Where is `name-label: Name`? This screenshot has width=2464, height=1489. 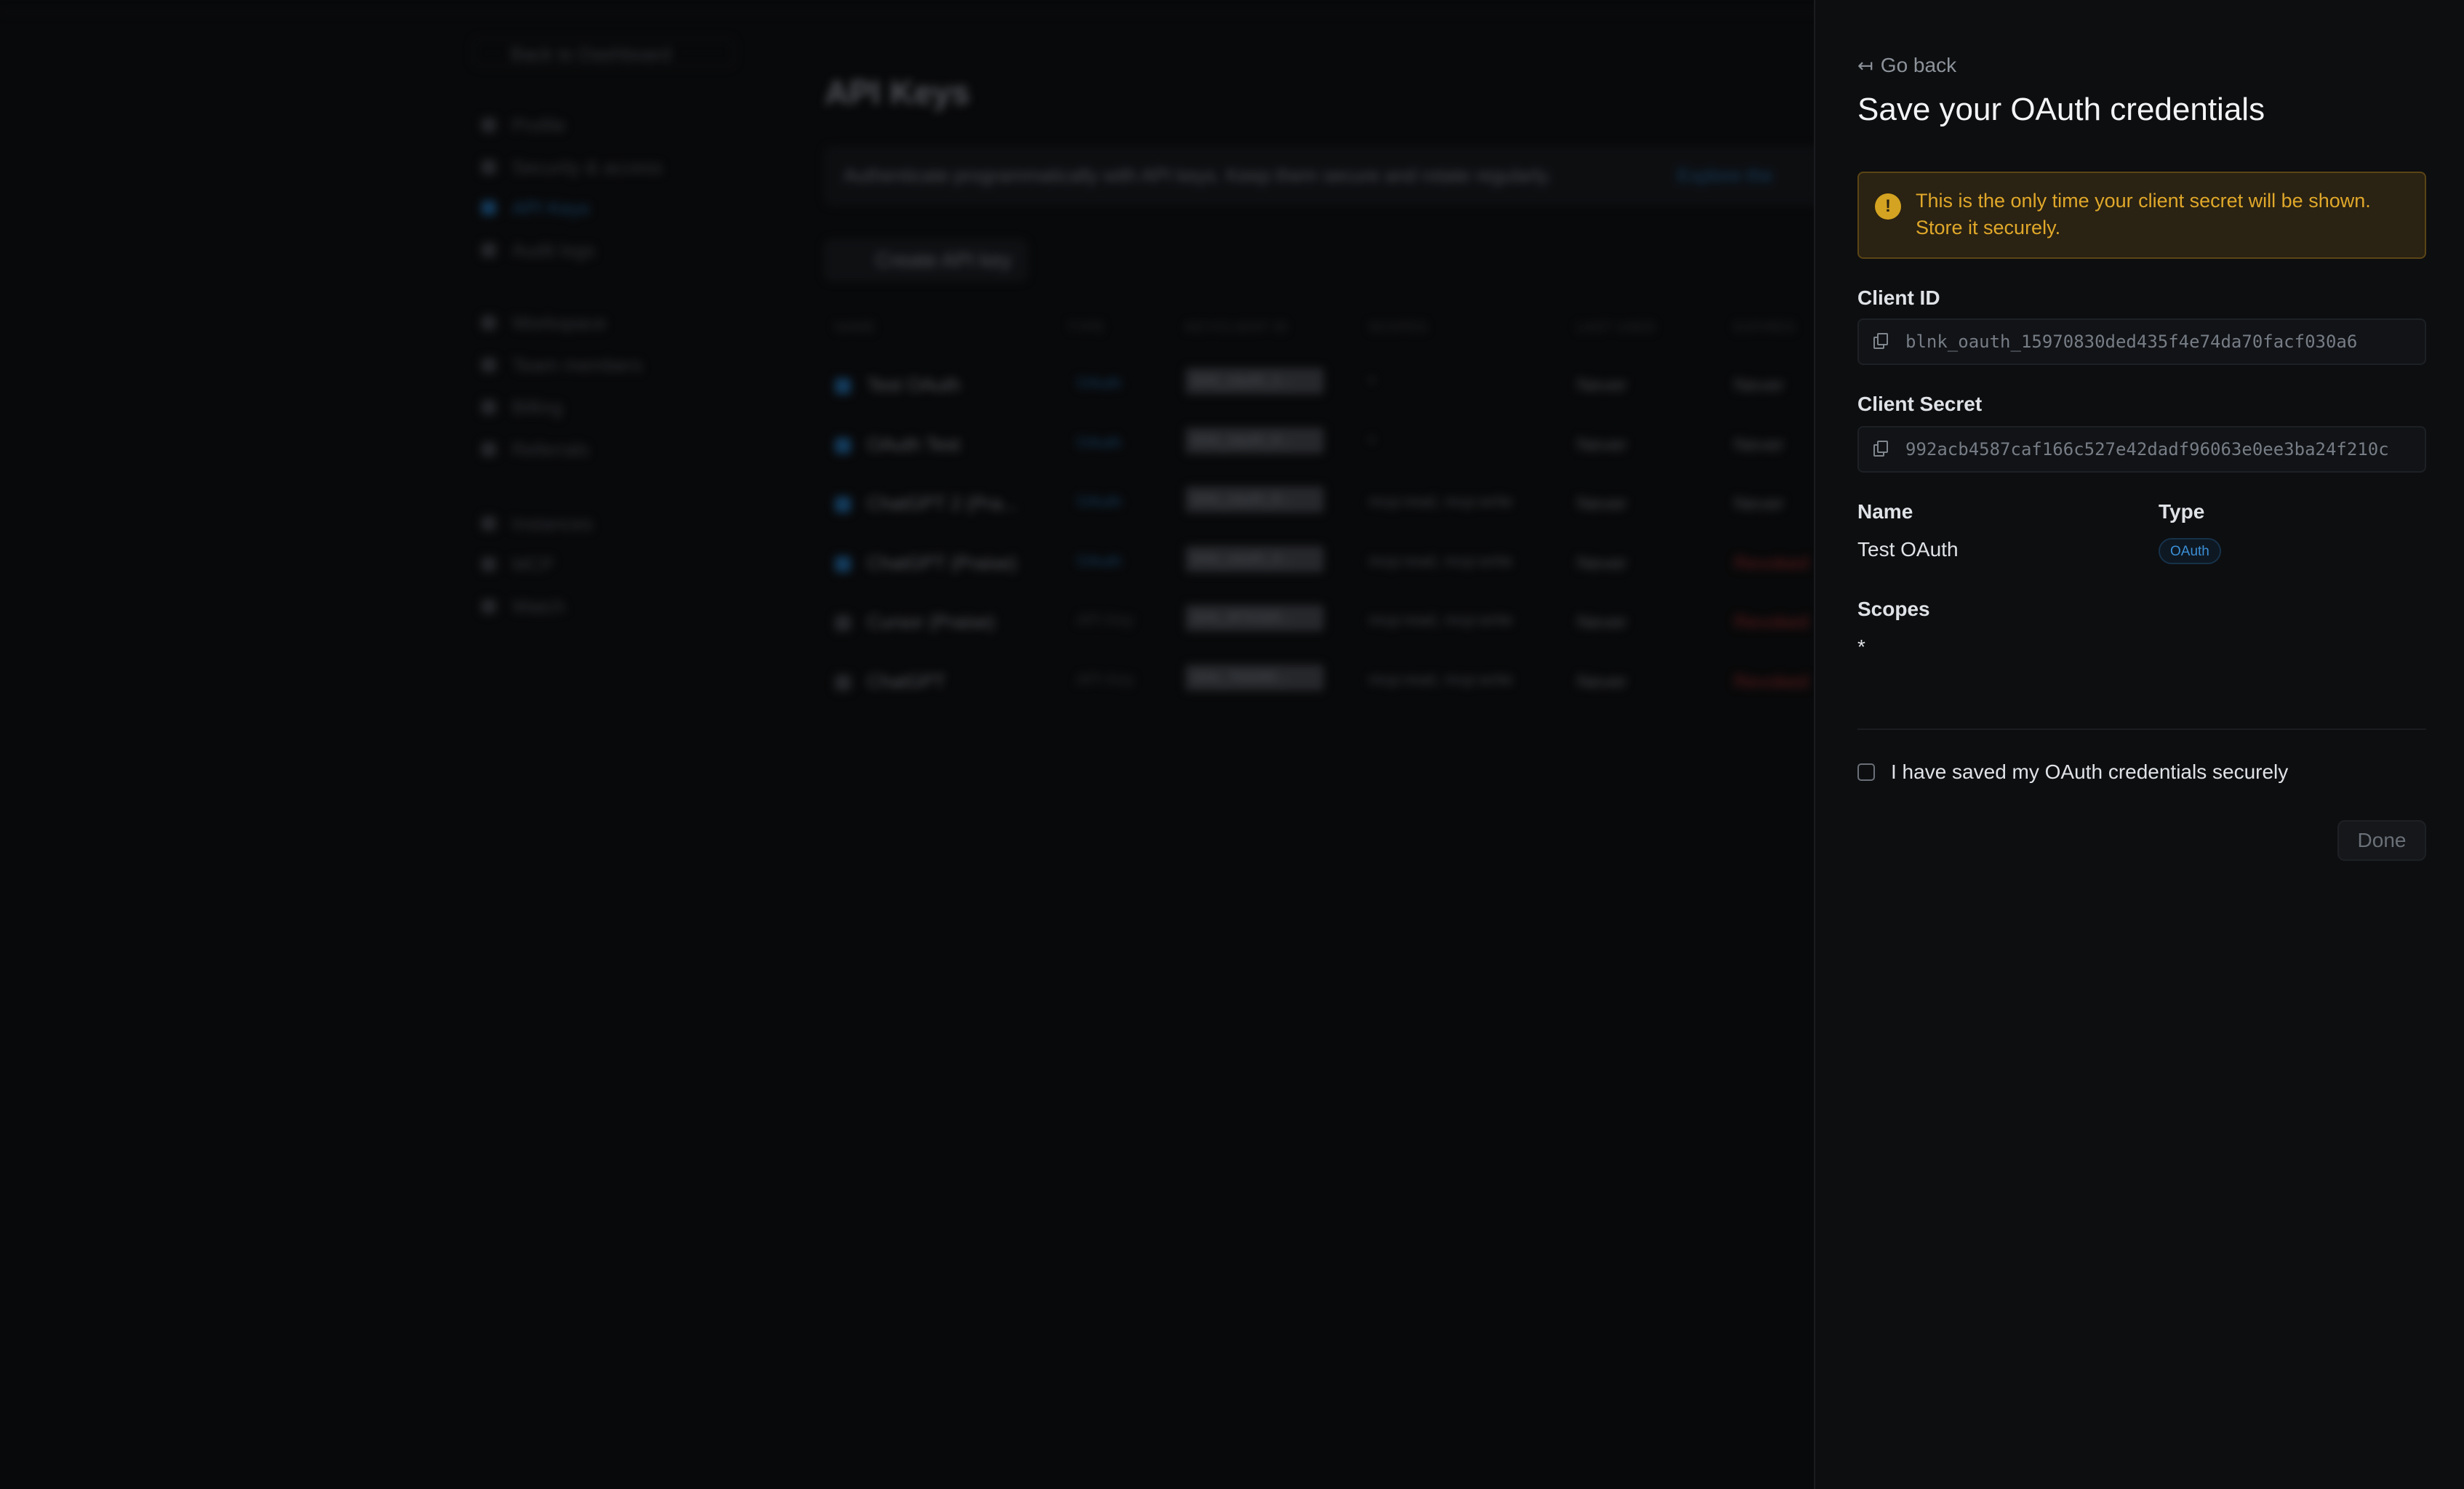
name-label: Name is located at coordinates (1885, 511).